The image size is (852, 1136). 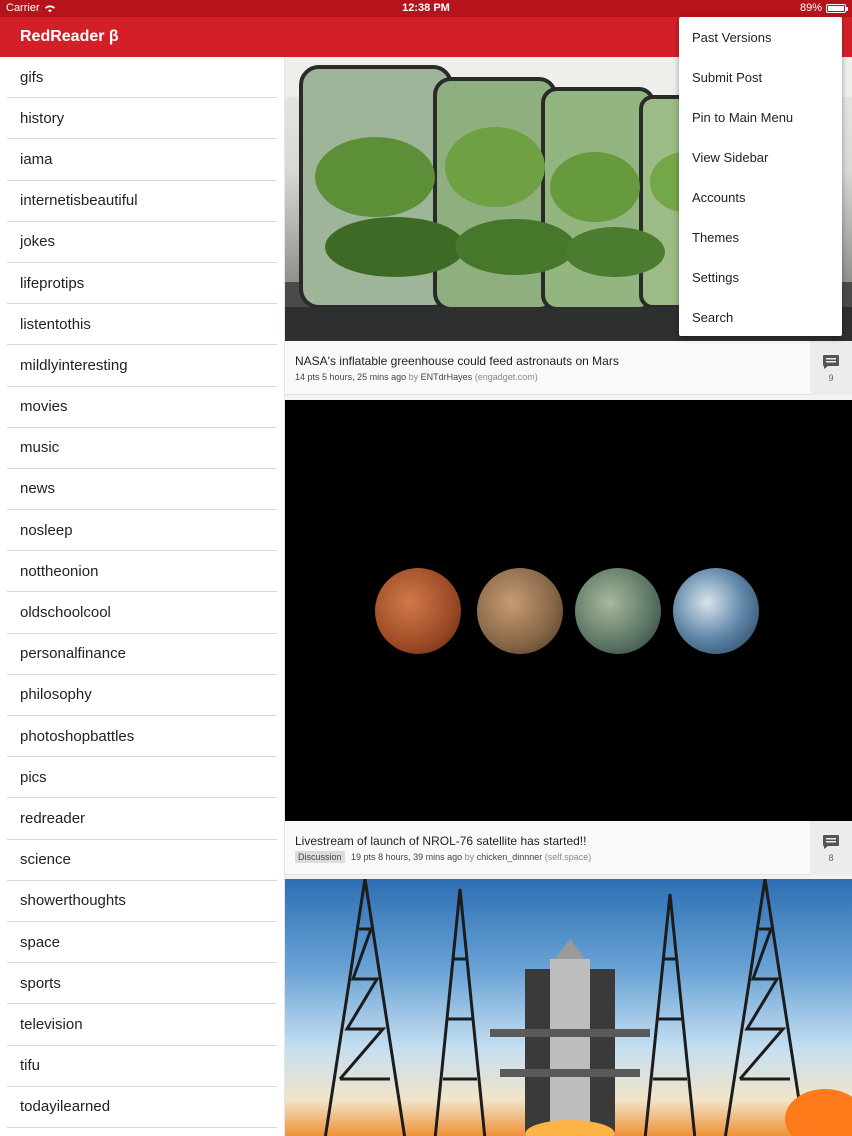 I want to click on subreddit-item: iama, so click(x=142, y=160).